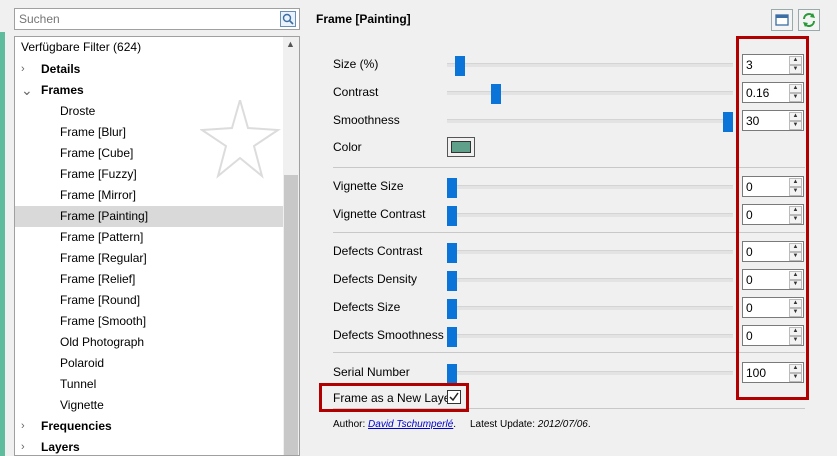 The image size is (837, 456). What do you see at coordinates (140, 19) in the screenshot?
I see `search-input` at bounding box center [140, 19].